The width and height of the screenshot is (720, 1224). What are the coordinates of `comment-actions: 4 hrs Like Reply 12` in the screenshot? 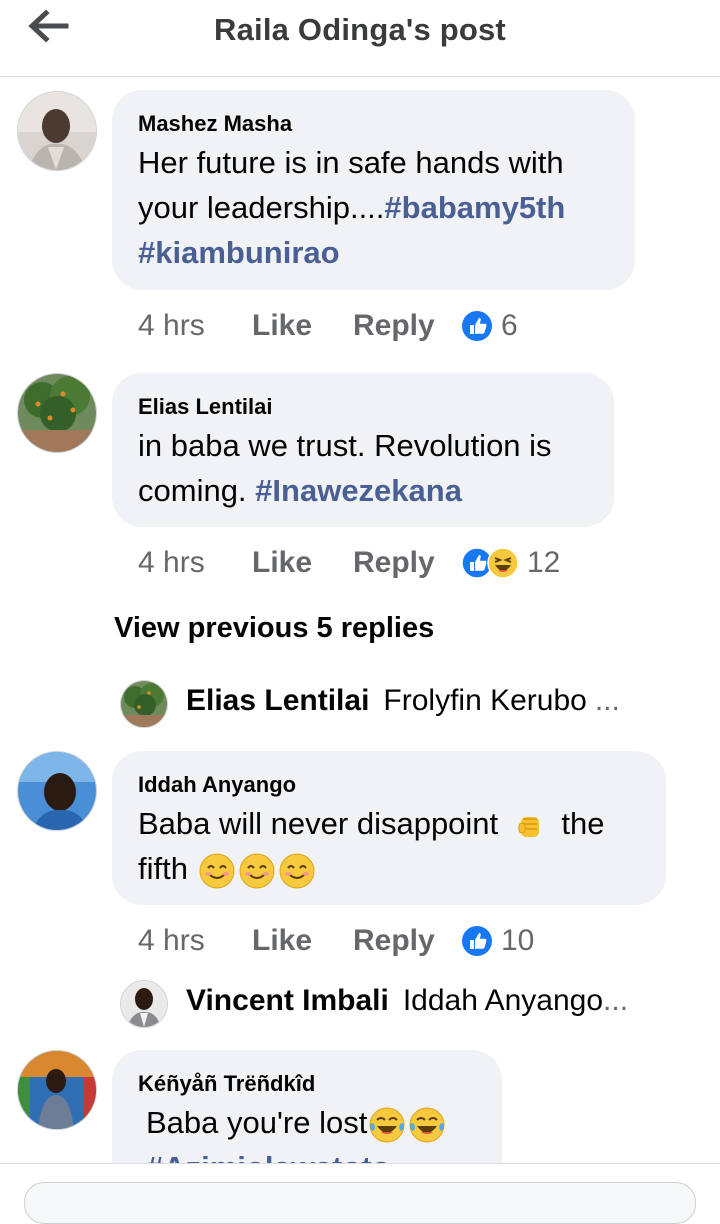 It's located at (349, 563).